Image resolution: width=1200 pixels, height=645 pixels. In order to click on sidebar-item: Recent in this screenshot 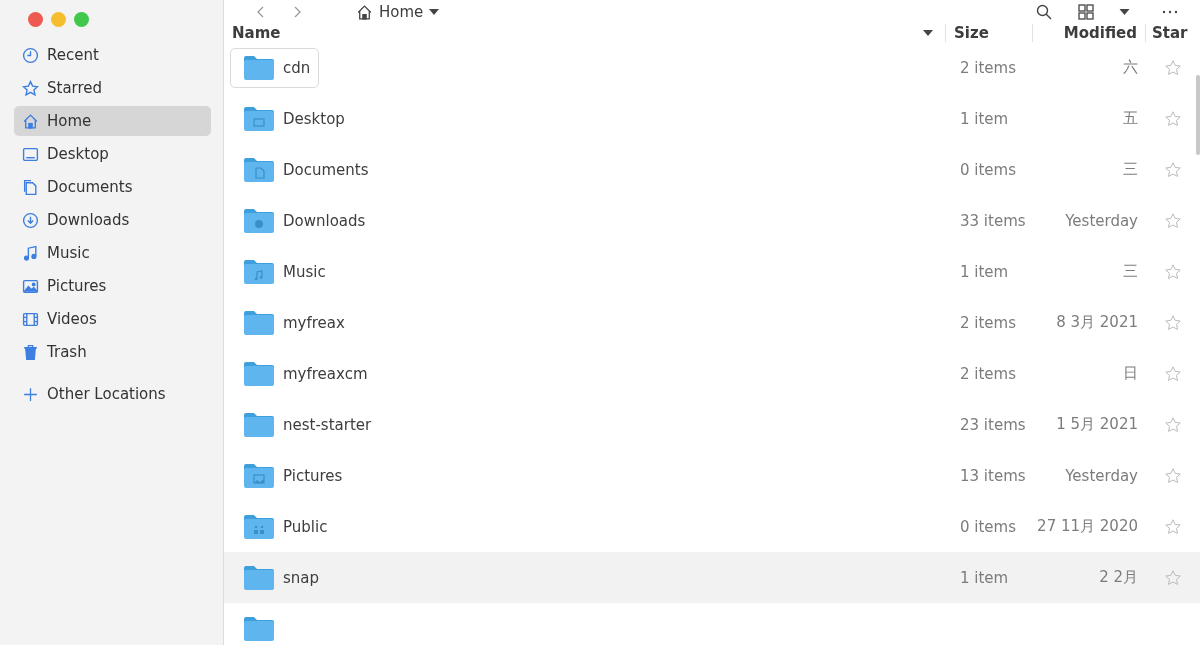, I will do `click(112, 55)`.